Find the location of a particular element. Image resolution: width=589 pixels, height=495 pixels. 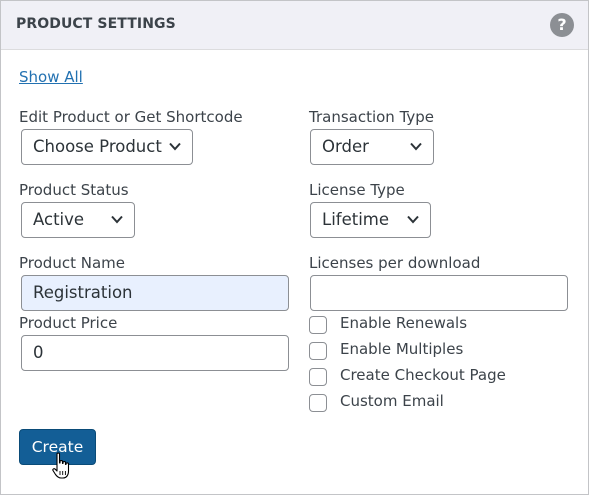

help-icon: ? is located at coordinates (562, 25).